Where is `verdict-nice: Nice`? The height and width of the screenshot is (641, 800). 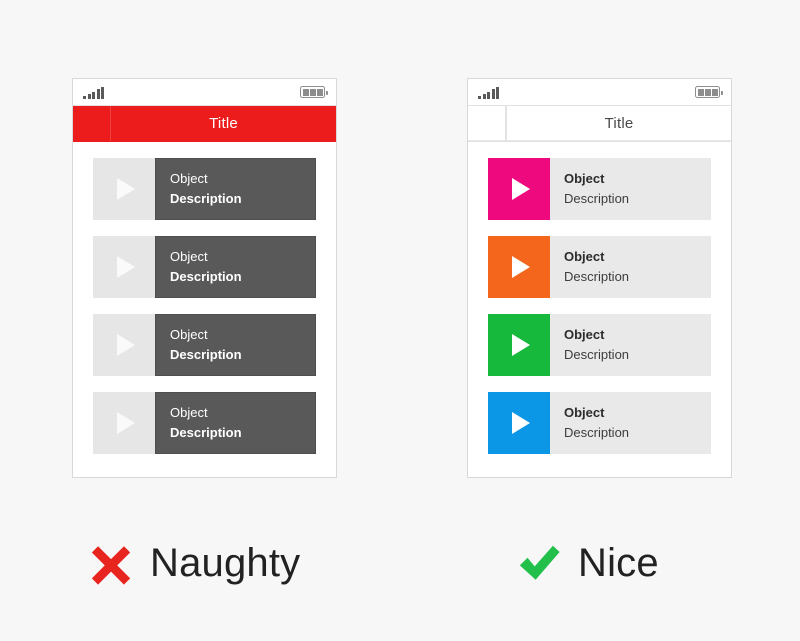 verdict-nice: Nice is located at coordinates (587, 563).